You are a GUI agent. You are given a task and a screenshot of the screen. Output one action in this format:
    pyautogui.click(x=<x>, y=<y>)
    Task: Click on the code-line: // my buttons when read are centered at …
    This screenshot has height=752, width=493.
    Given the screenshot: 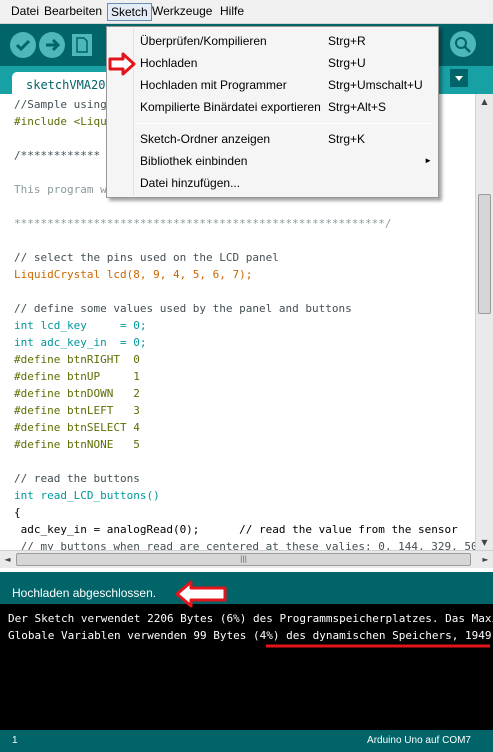 What is the action you would take?
    pyautogui.click(x=244, y=545)
    